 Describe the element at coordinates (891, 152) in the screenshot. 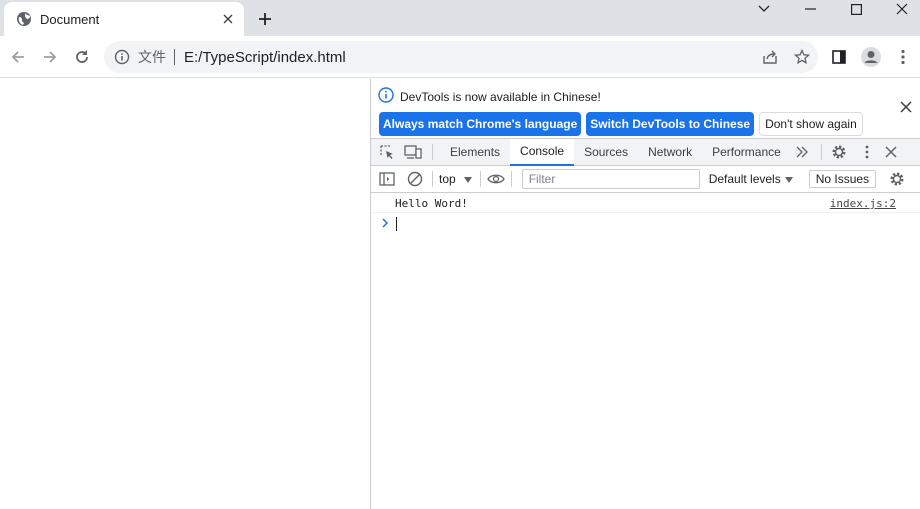

I see `devtools-close-icon` at that location.